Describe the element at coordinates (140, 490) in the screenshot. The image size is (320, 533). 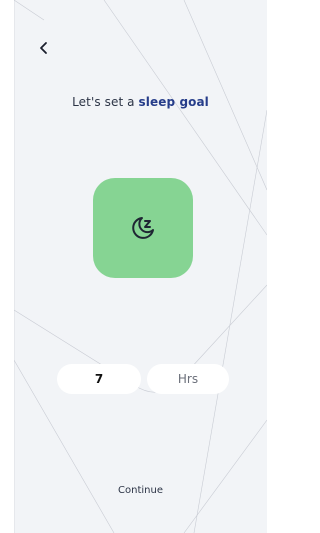
I see `continue-button: Continue` at that location.